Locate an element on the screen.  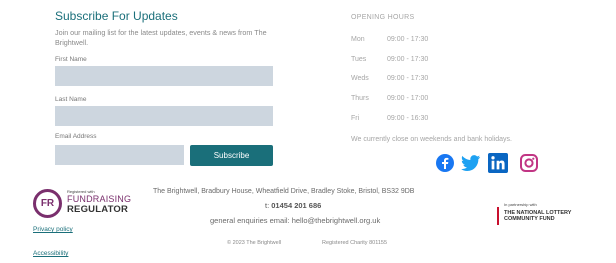
nlcf-name: THE NATIONAL LOTTERY COMMUNITY FUND is located at coordinates (538, 216).